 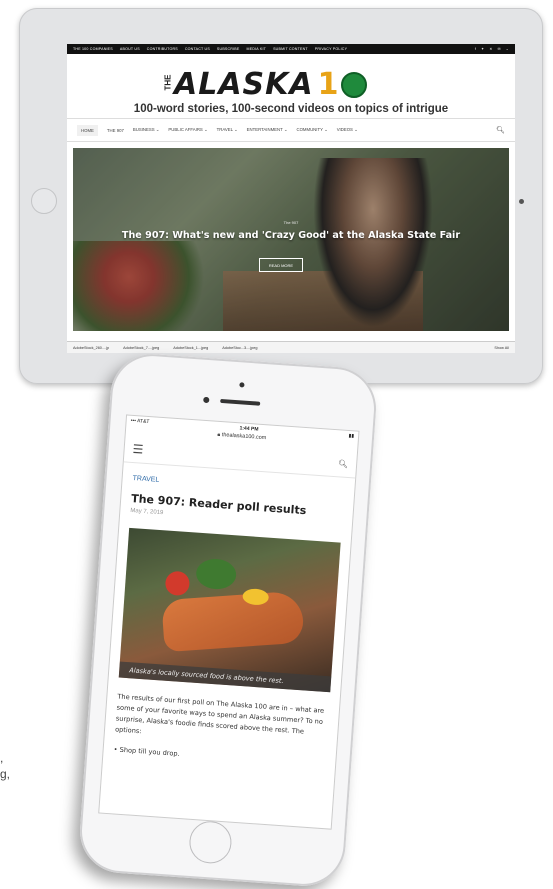 I want to click on ipad-camera, so click(x=521, y=201).